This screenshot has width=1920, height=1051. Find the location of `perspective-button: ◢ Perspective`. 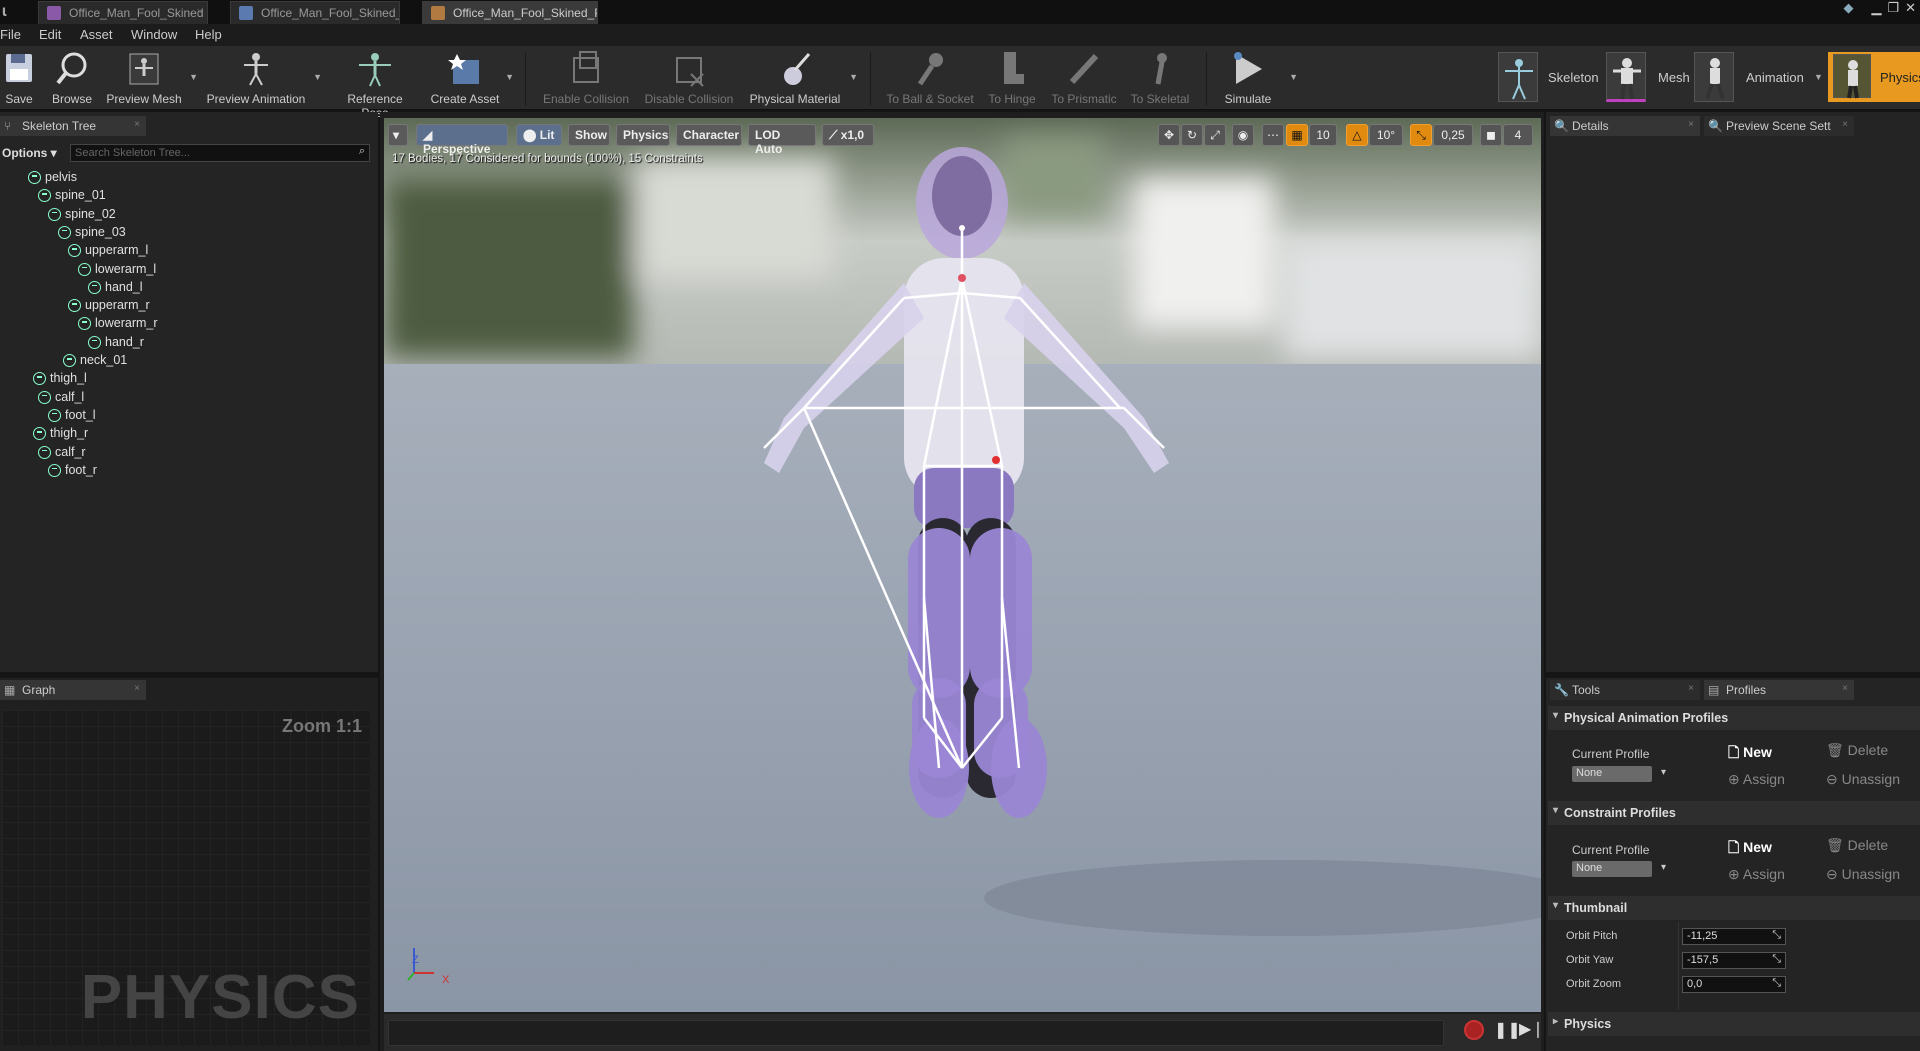

perspective-button: ◢ Perspective is located at coordinates (462, 140).